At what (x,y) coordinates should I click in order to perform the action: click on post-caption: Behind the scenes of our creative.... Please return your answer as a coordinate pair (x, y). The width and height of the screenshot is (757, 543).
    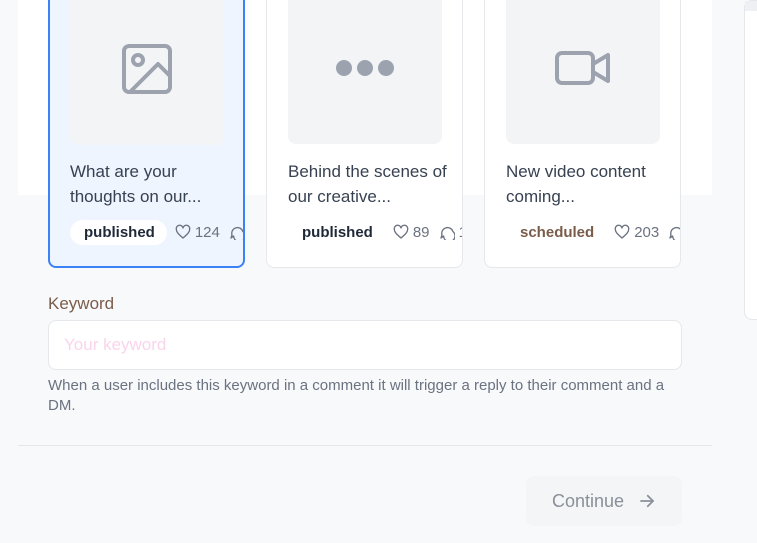
    Looking at the image, I should click on (367, 184).